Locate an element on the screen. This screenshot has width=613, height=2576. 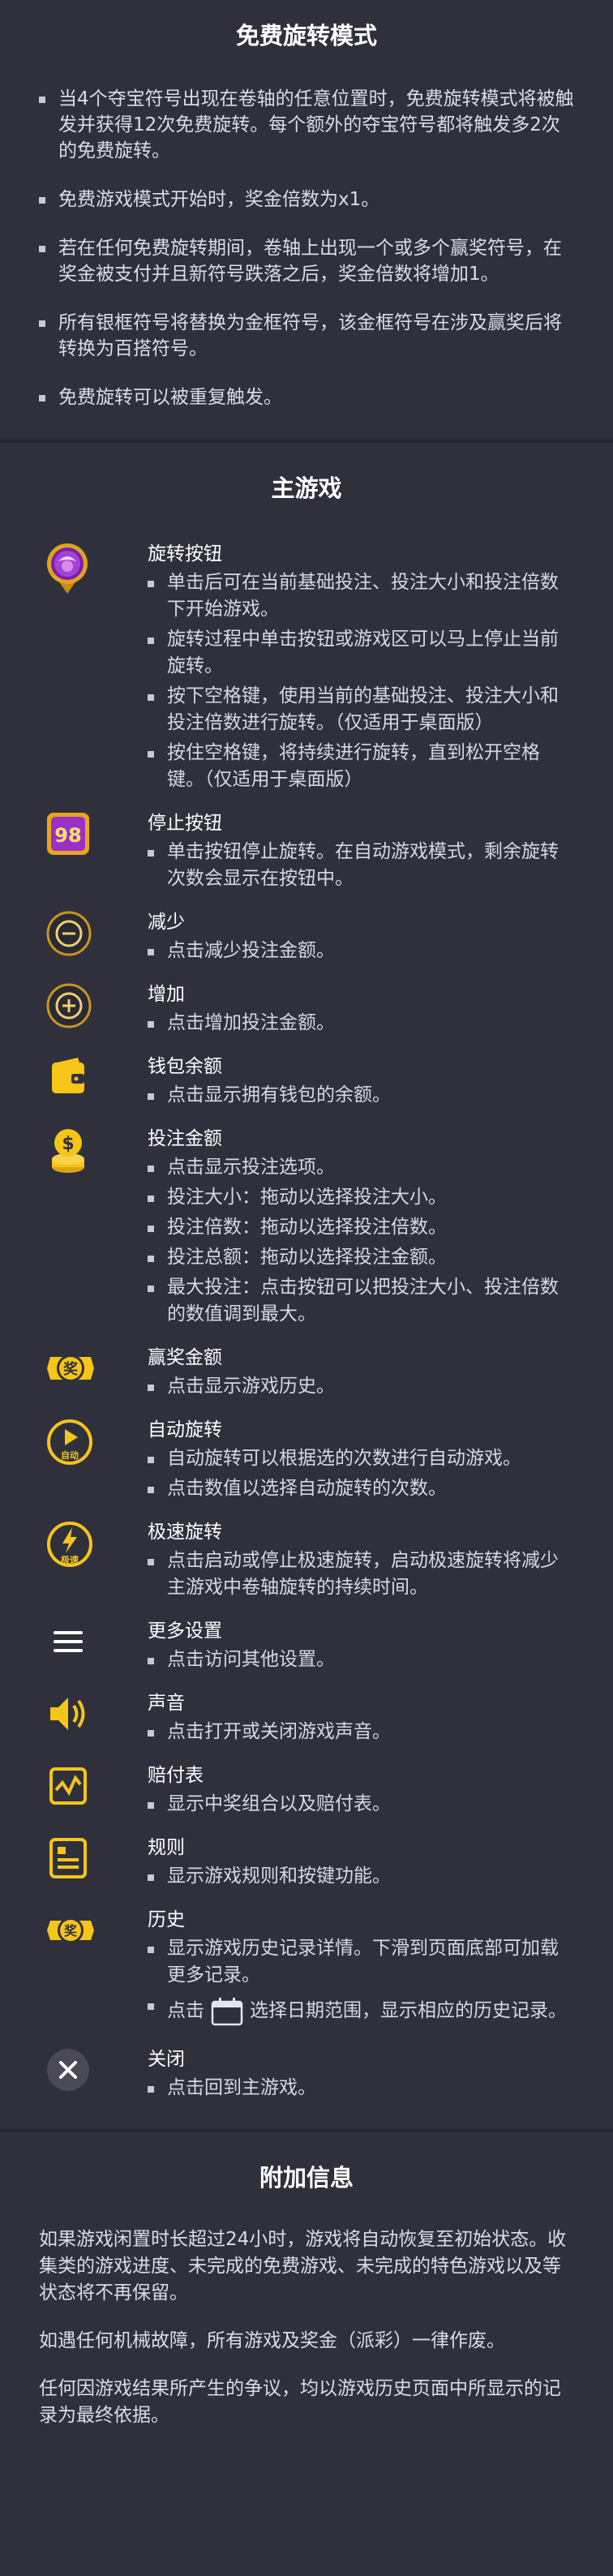
item-description: 点击打开或关闭游戏声音。 is located at coordinates (361, 1732).